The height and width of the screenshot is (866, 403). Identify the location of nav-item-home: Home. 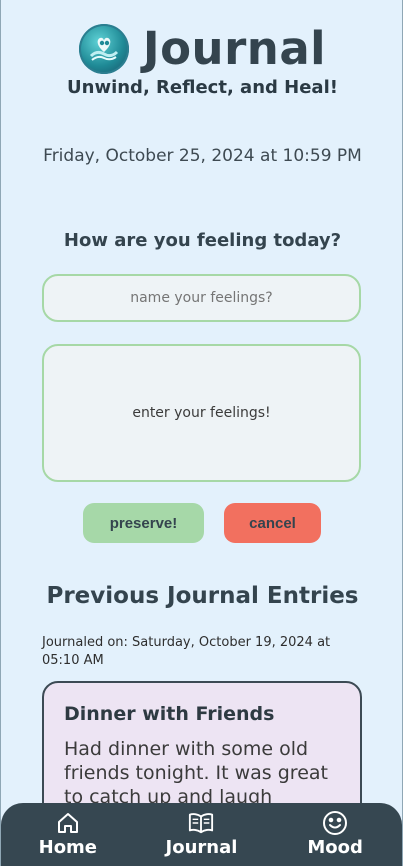
(68, 834).